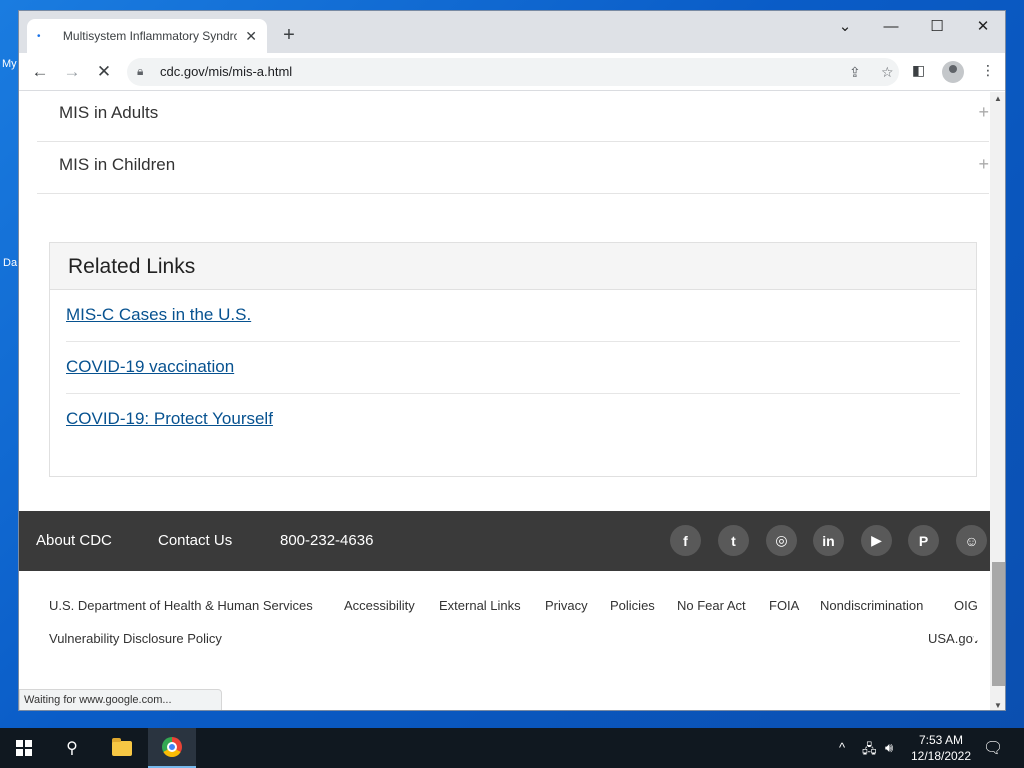 This screenshot has height=768, width=1024. Describe the element at coordinates (855, 72) in the screenshot. I see `share-icon: ⇪` at that location.